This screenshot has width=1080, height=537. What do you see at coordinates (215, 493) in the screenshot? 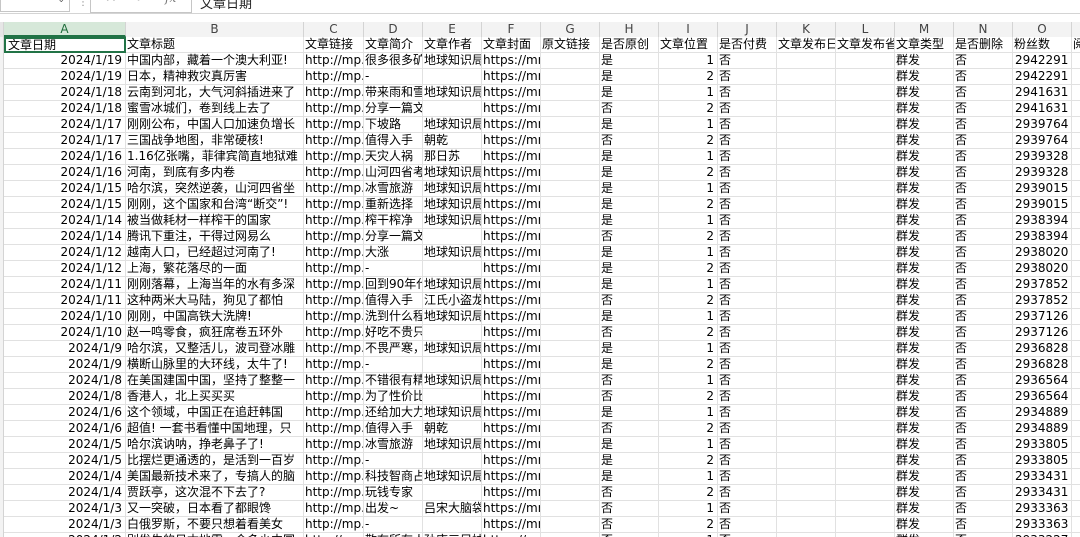
I see `table-cell: 贾跃亭，这次混不下去了?` at bounding box center [215, 493].